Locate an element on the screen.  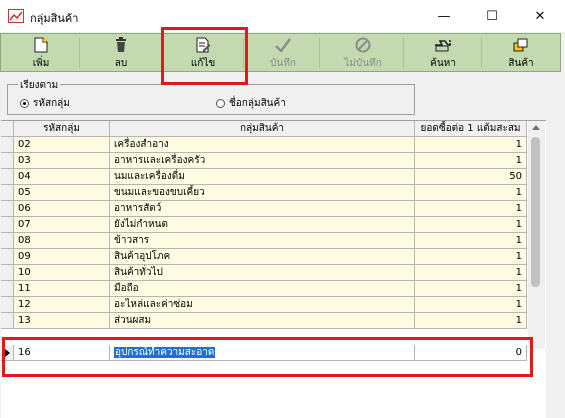
add-label: เพิ่ม is located at coordinates (41, 63).